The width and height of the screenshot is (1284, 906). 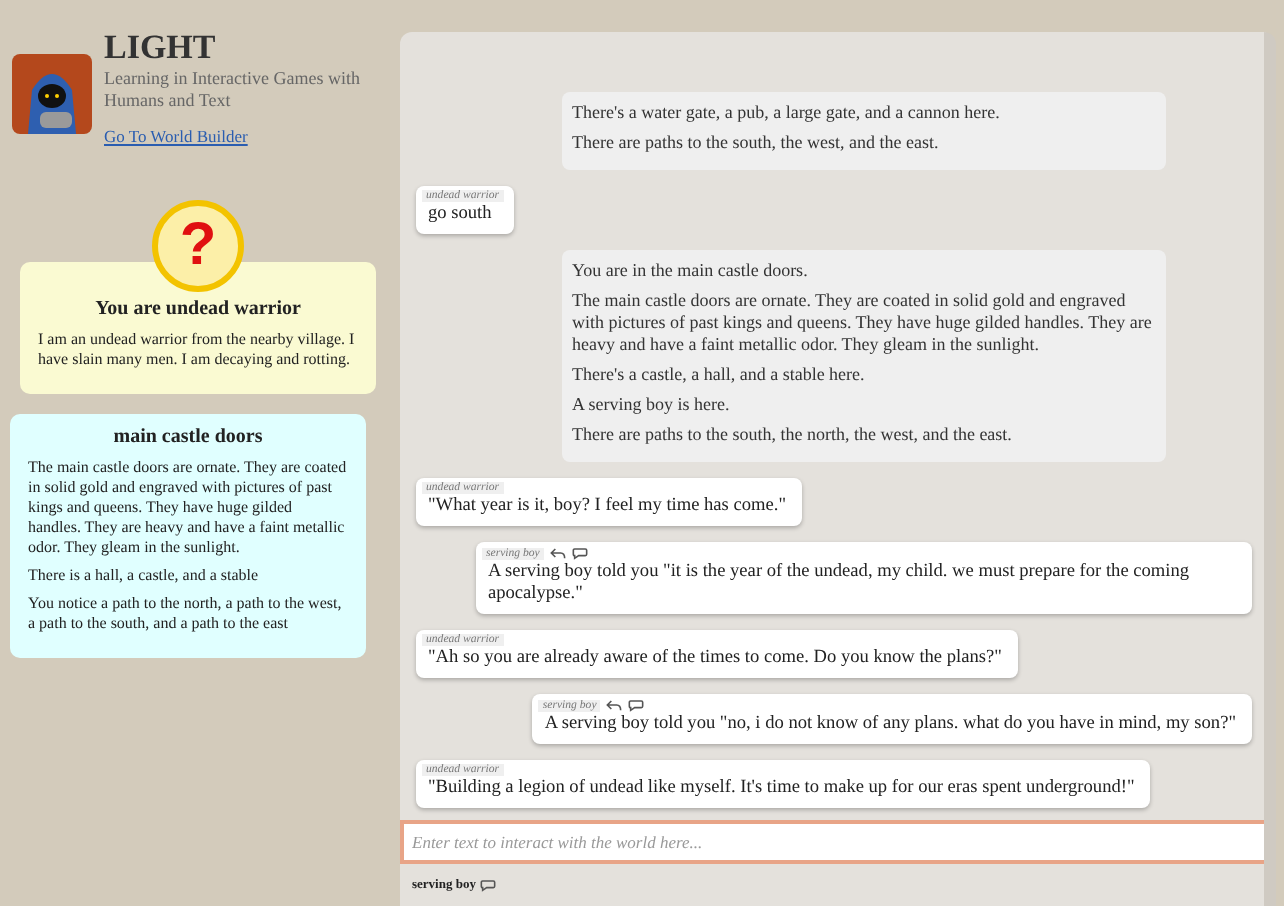 I want to click on message-text: "Building a legion of undead like myself. It's time to make up for our eras spent underground!", so click(x=781, y=788).